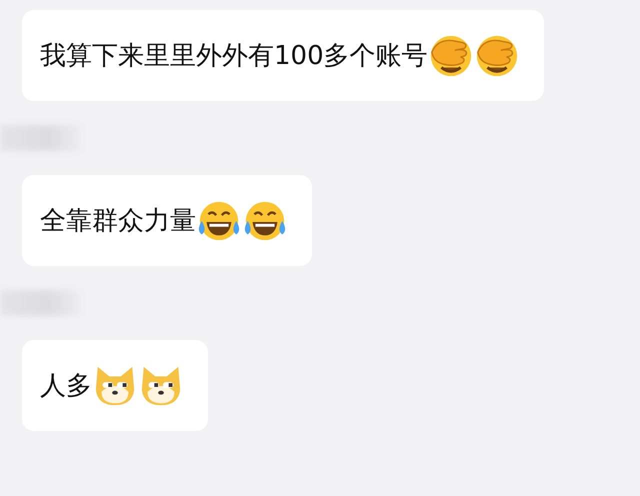  Describe the element at coordinates (66, 385) in the screenshot. I see `message-text: 人多` at that location.